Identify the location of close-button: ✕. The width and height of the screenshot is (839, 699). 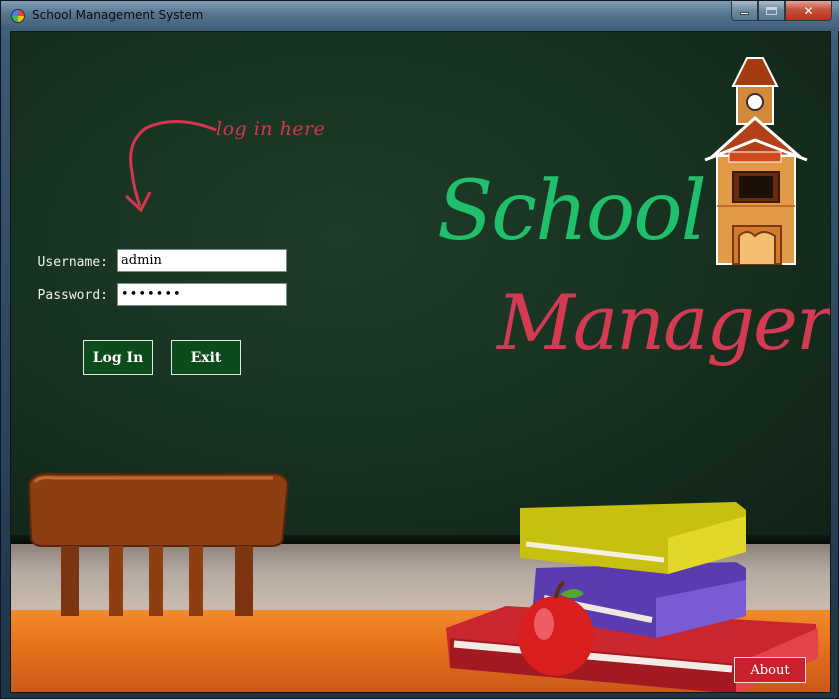
(808, 11).